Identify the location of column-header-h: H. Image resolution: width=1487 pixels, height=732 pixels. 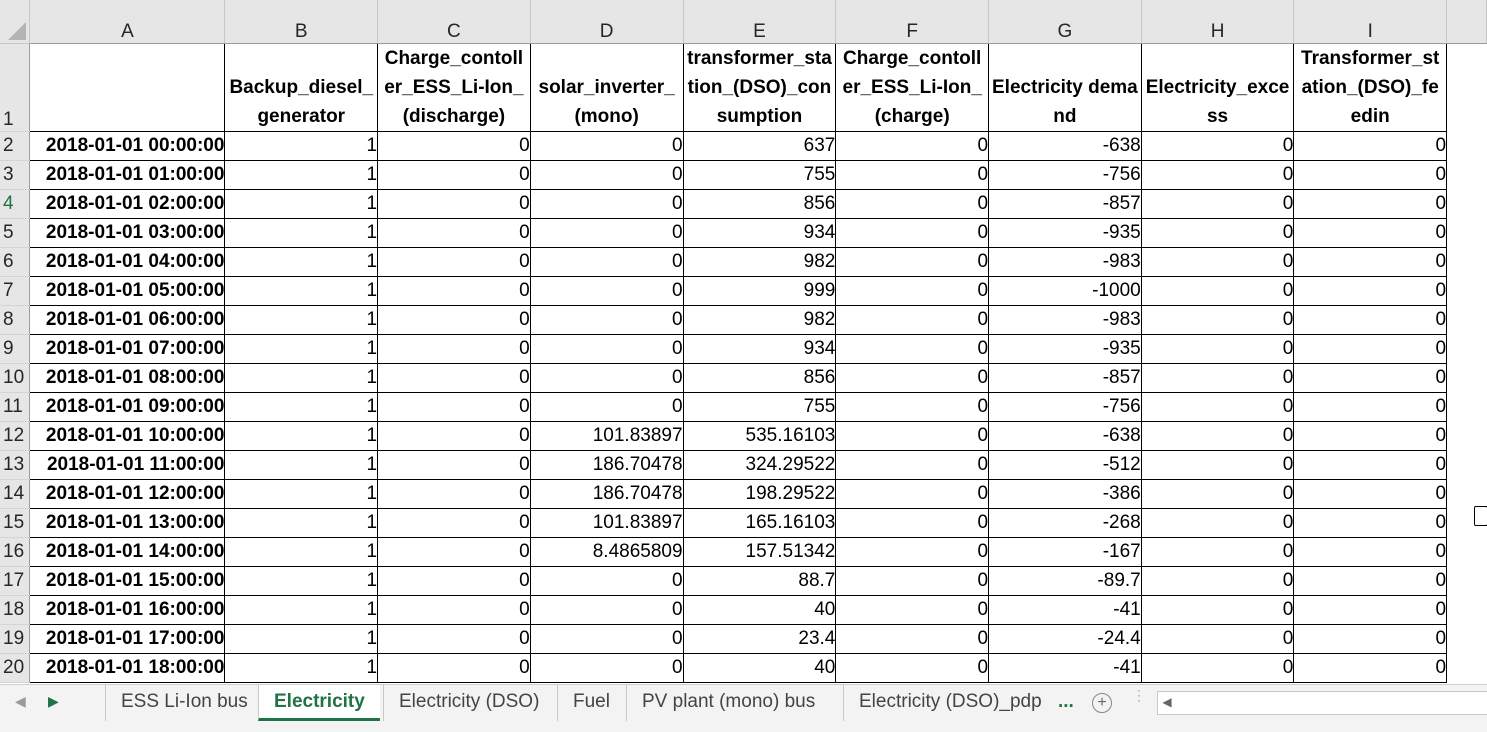
(1218, 22).